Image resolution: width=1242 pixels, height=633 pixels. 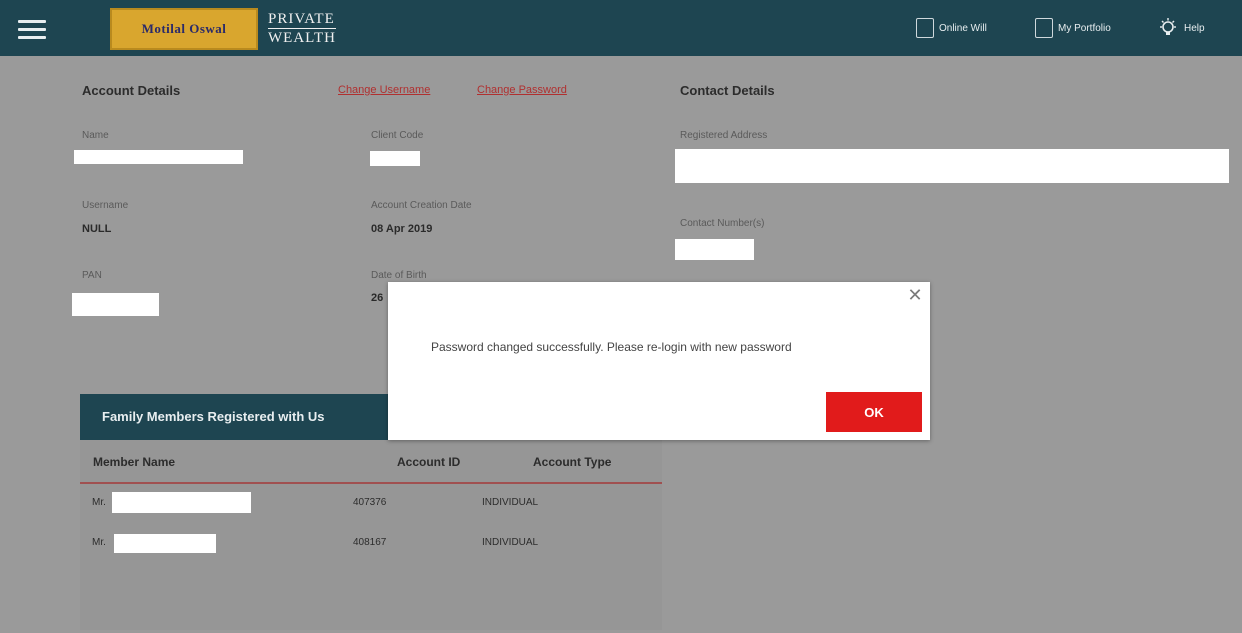 I want to click on account-id-cell: 407376, so click(x=370, y=502).